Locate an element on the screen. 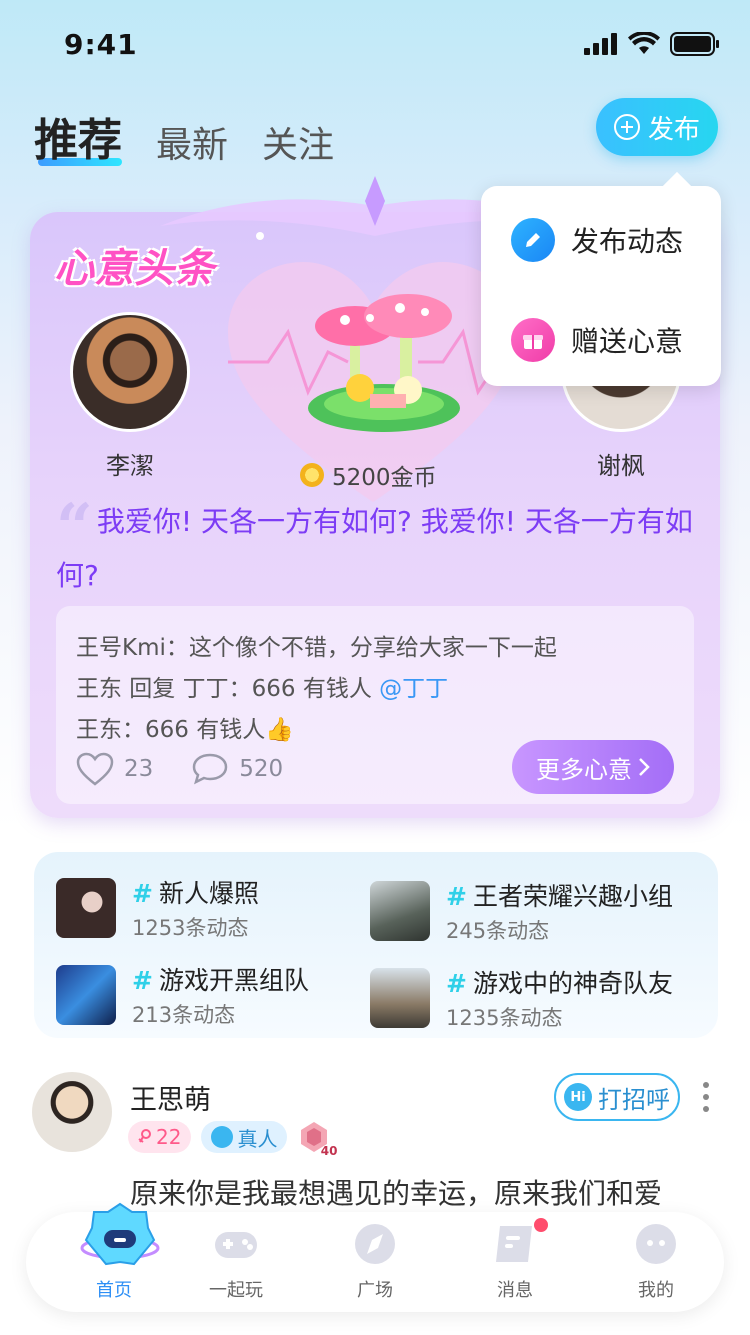  nav-profile: 我的 is located at coordinates (656, 1262).